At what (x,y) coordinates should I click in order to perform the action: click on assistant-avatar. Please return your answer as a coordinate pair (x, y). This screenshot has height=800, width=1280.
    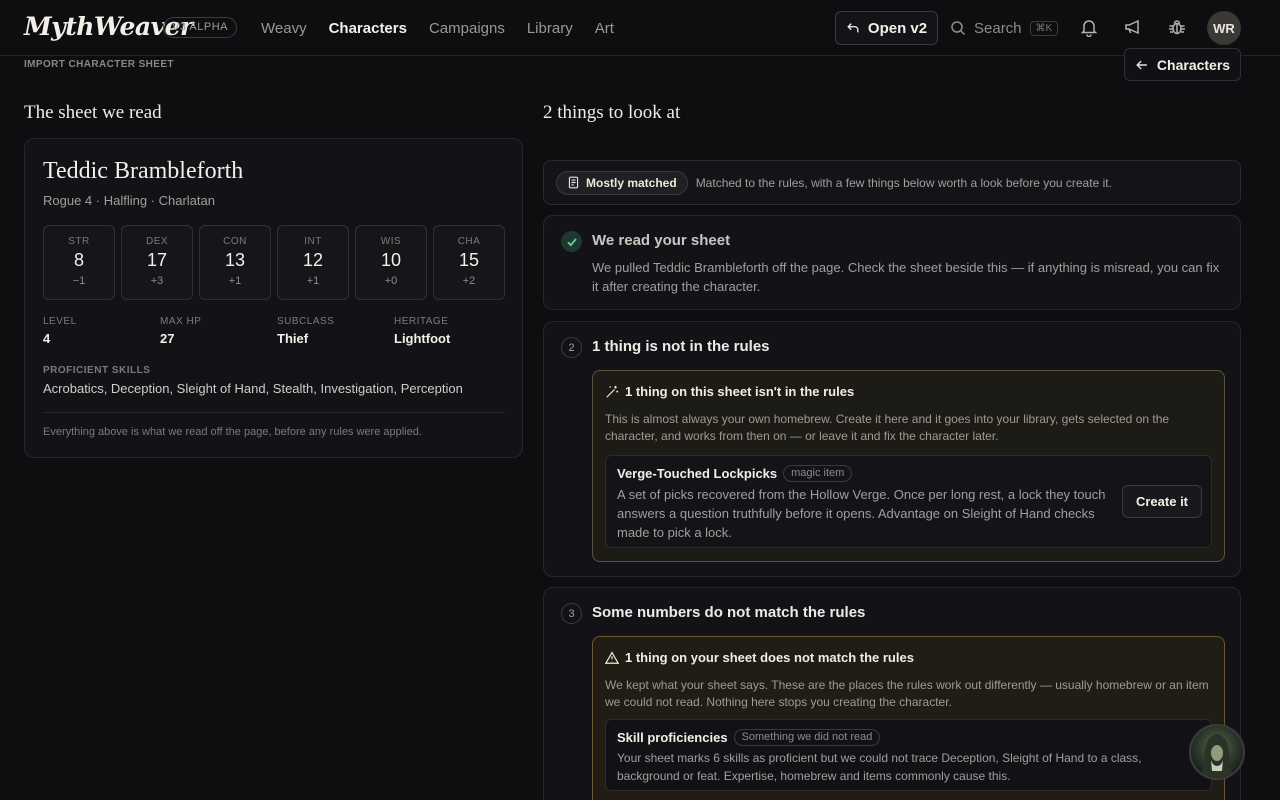
    Looking at the image, I should click on (1217, 752).